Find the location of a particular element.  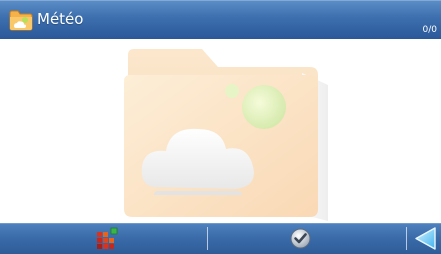

category-button is located at coordinates (103, 238).